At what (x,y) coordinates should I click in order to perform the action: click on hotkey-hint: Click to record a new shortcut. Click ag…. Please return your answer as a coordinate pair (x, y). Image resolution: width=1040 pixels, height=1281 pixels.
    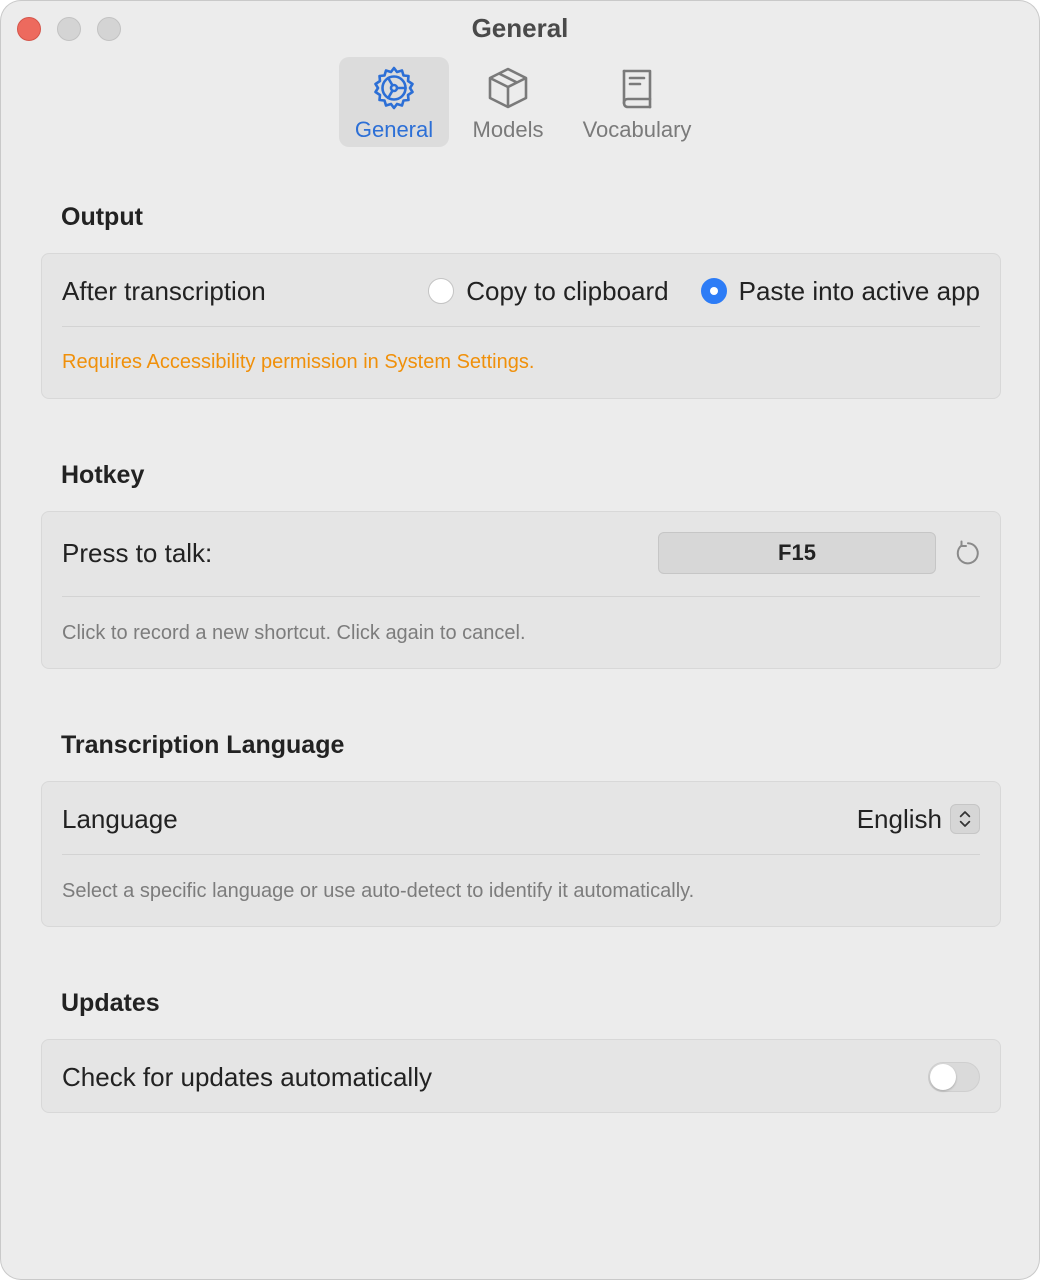
    Looking at the image, I should click on (294, 633).